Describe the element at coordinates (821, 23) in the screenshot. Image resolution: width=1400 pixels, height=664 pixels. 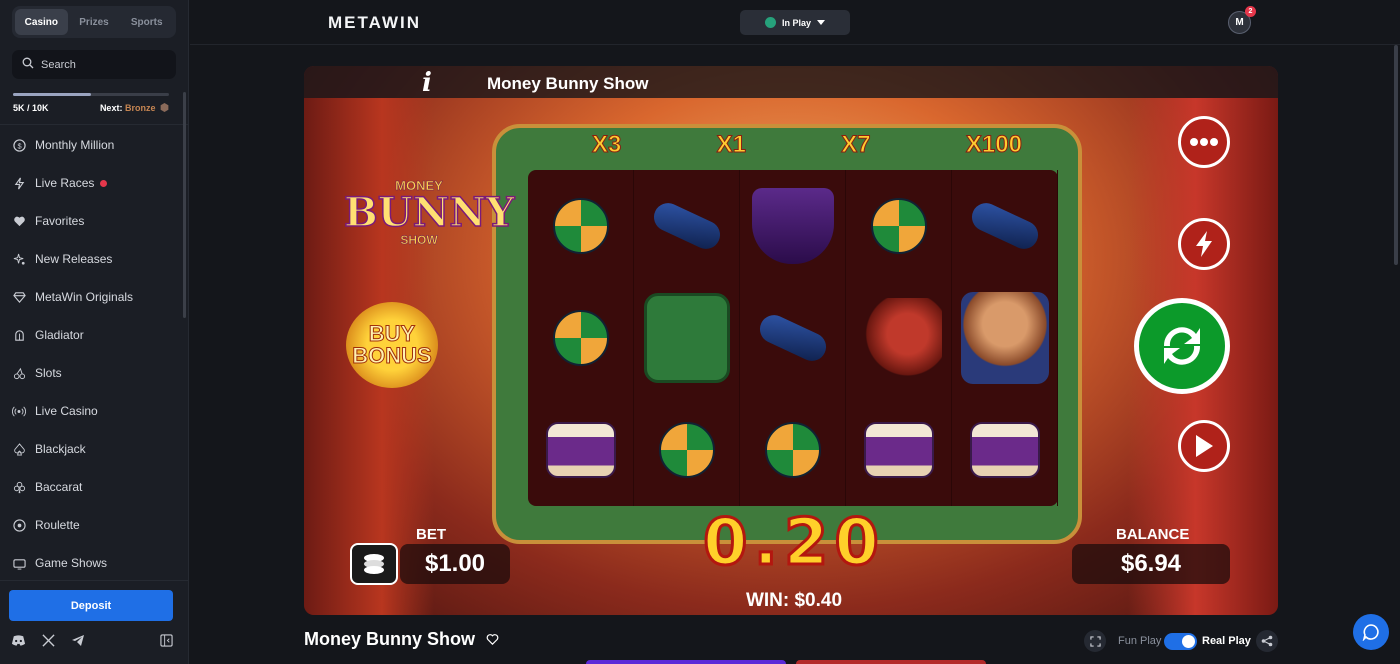
I see `chevron-down-icon` at that location.